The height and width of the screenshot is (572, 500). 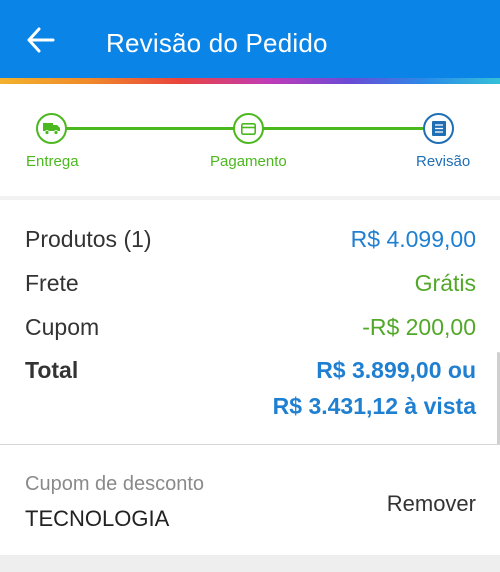 I want to click on back-button, so click(x=41, y=40).